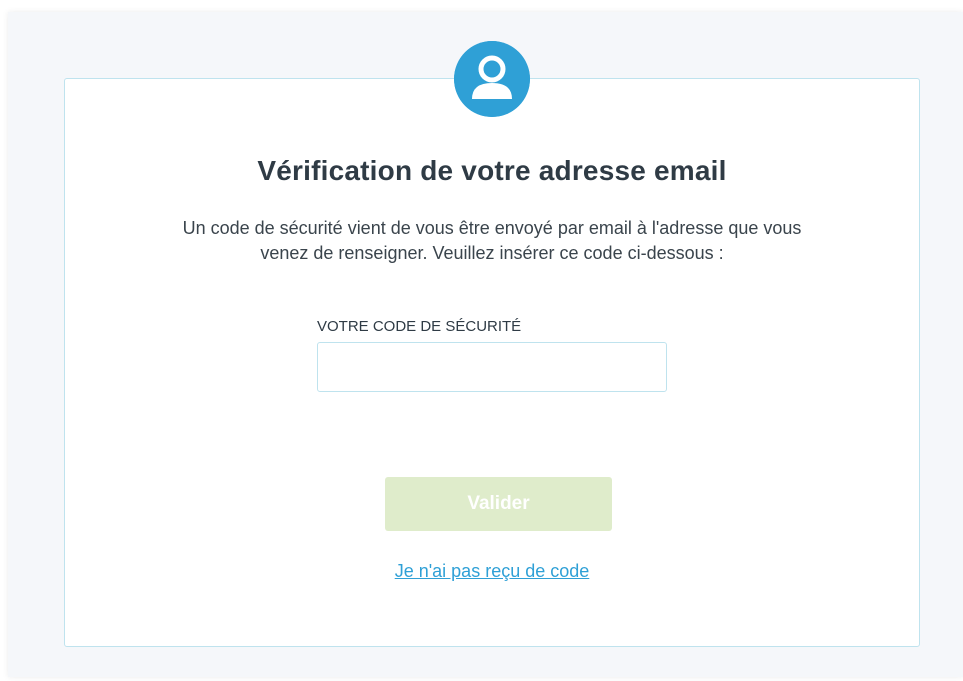 This screenshot has height=681, width=963. I want to click on resend-code-row: Je n'ai pas reçu de code, so click(492, 571).